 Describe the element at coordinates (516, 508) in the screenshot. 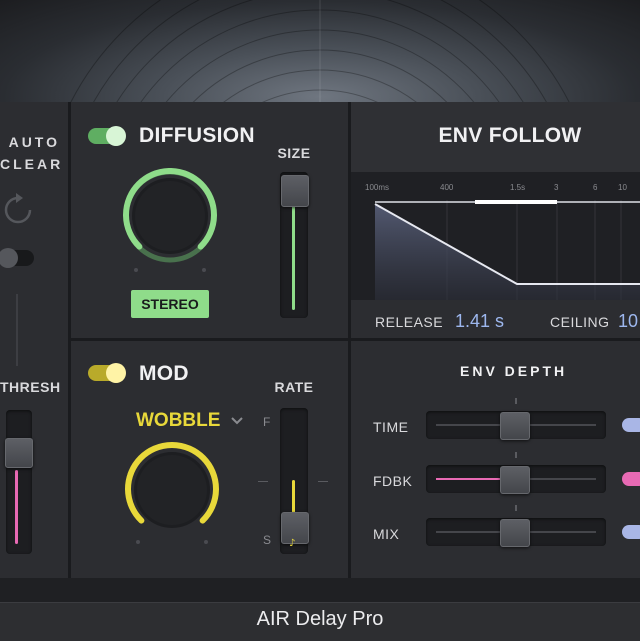

I see `env-depth-mix-center-tick` at that location.